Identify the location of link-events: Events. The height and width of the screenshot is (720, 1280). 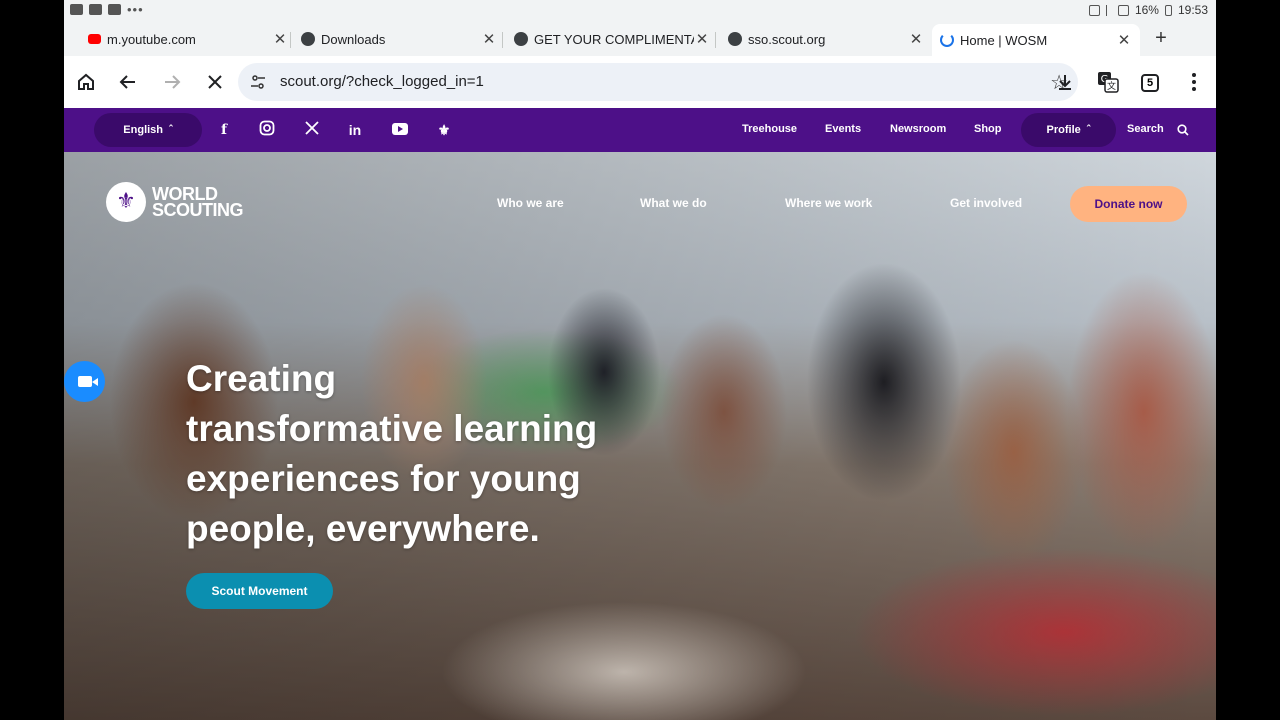
(843, 129).